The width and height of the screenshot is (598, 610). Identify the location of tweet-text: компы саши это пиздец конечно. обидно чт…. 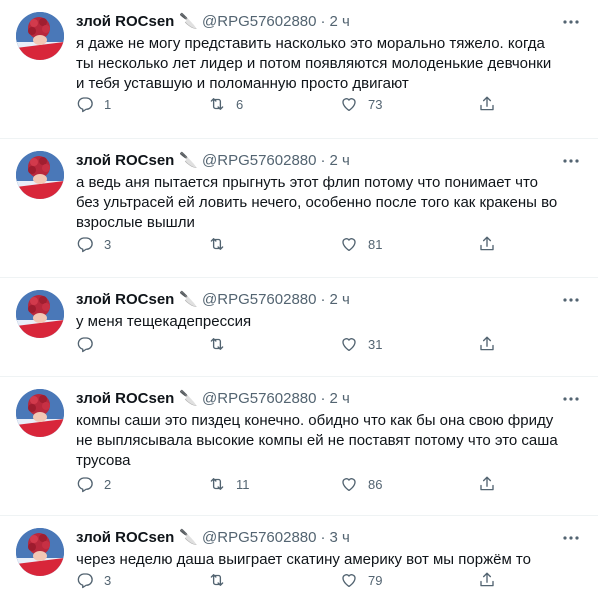
(317, 440).